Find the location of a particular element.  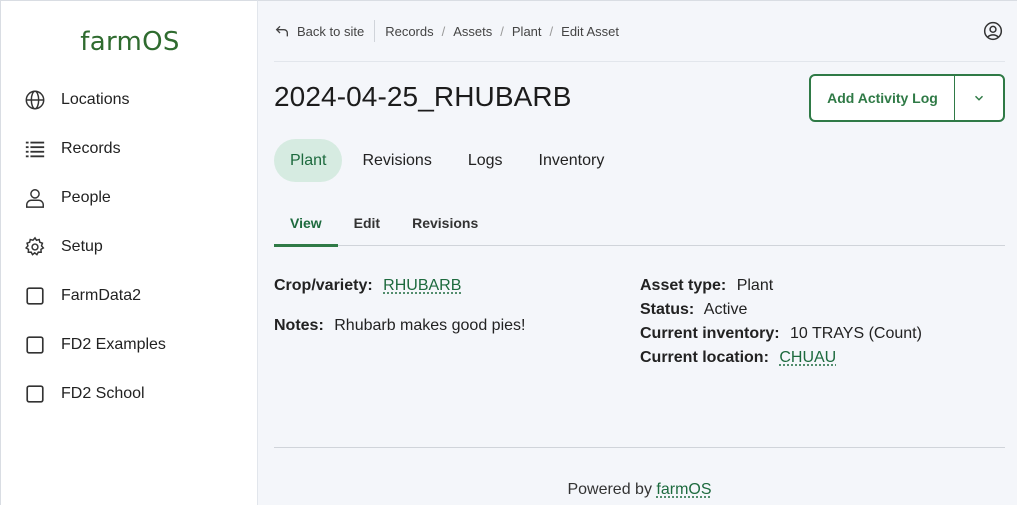

add-activity-log-button: Add Activity Log is located at coordinates (883, 98).